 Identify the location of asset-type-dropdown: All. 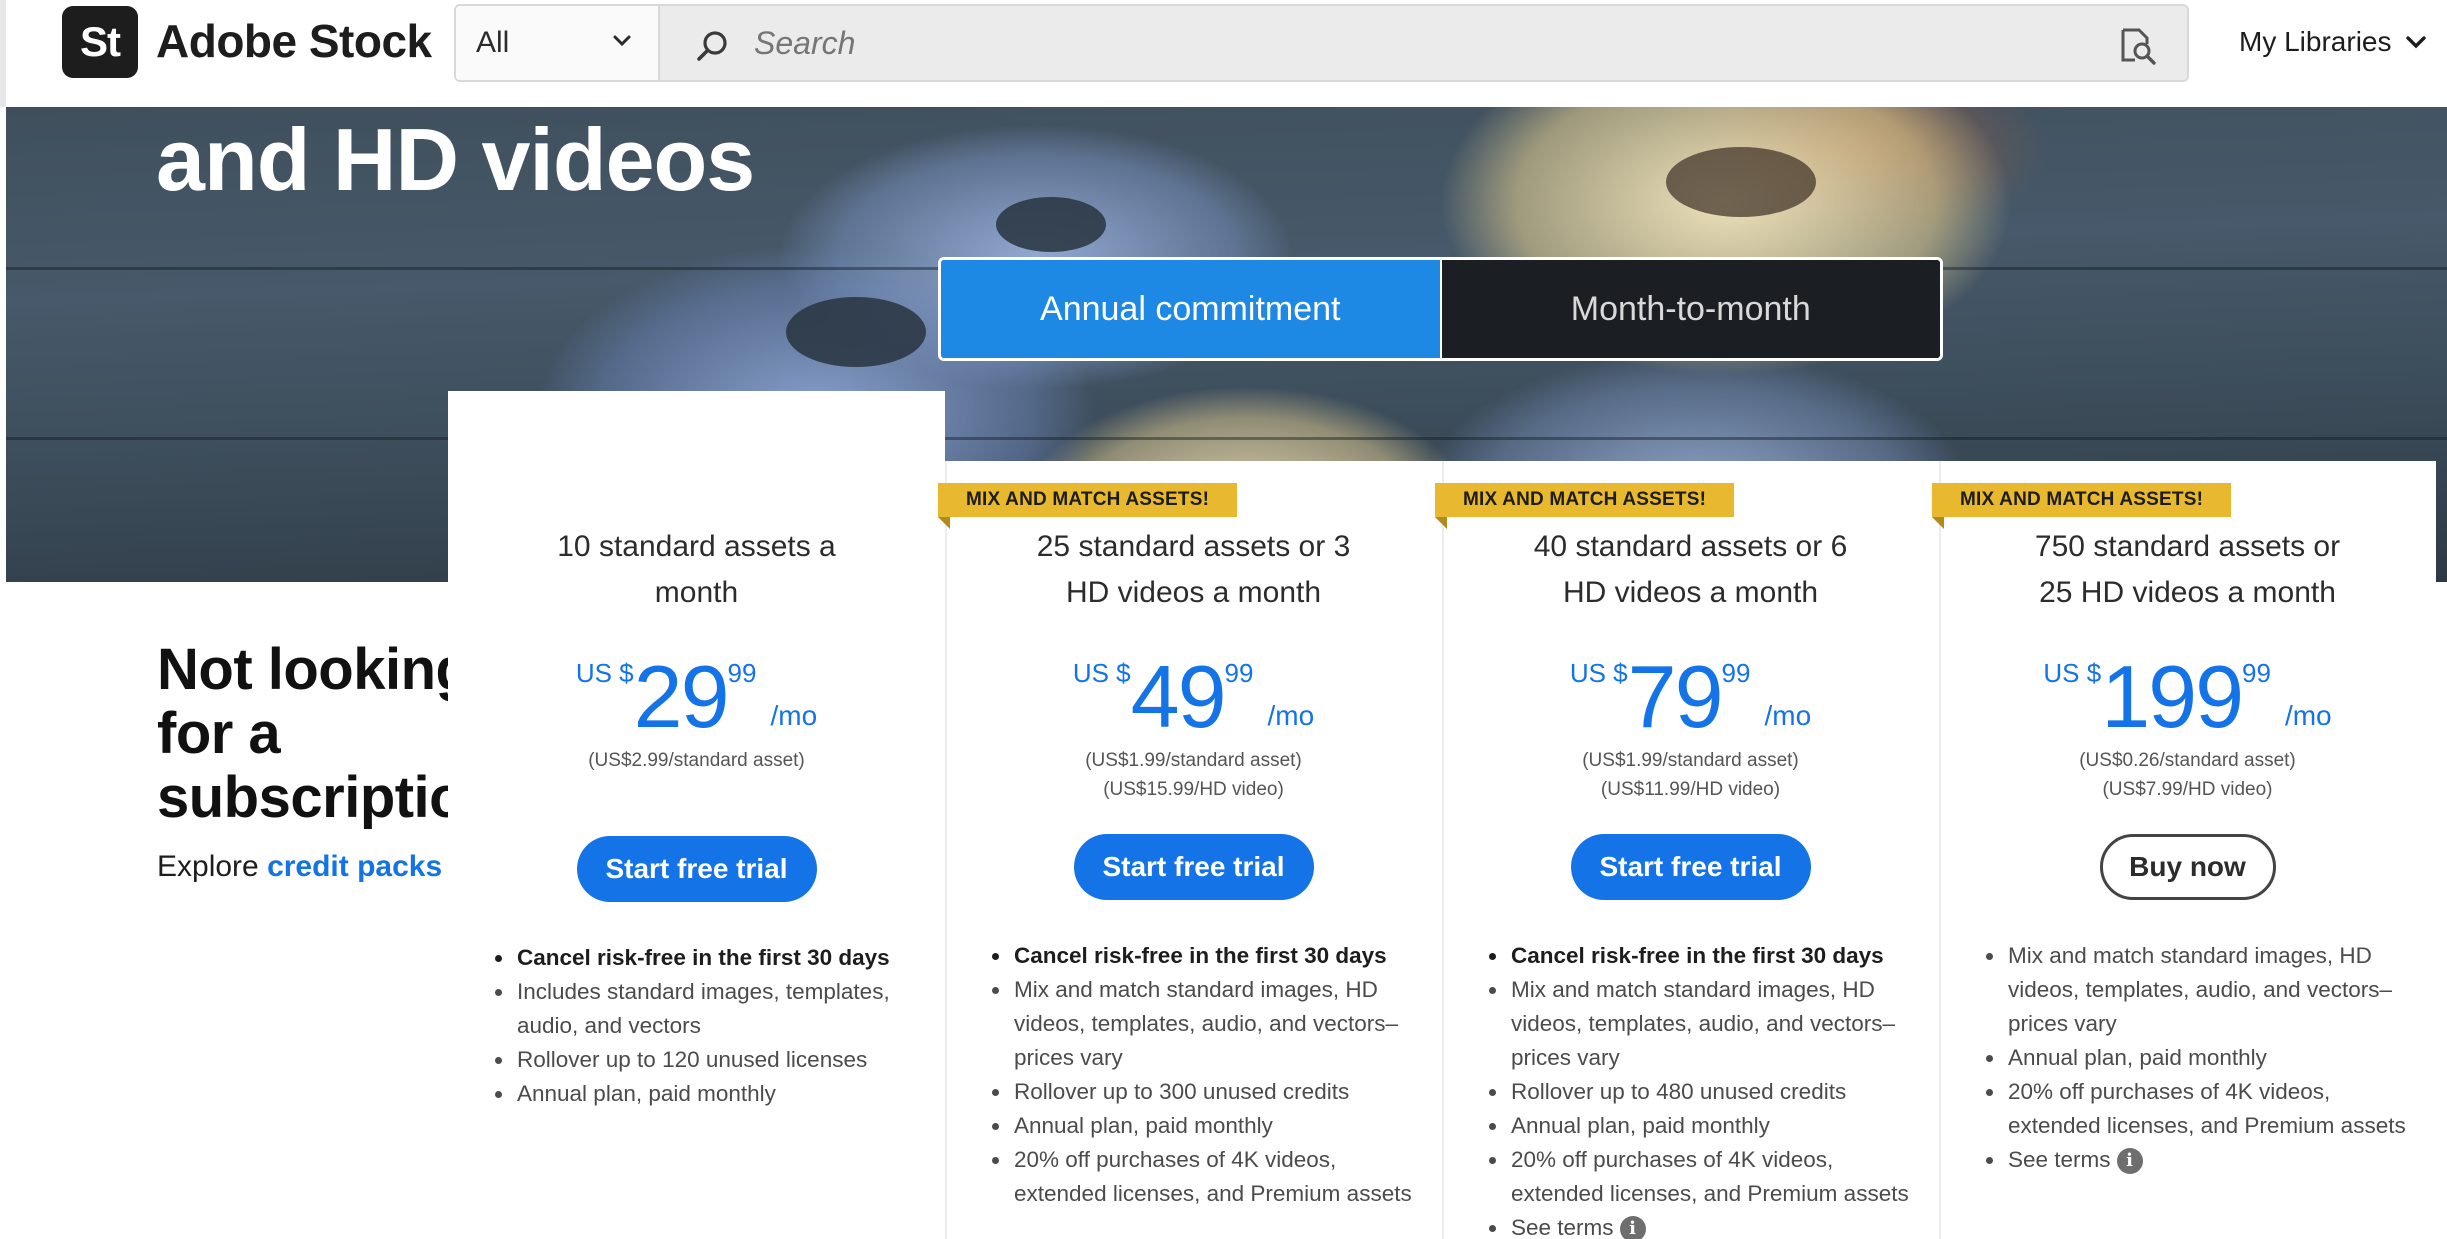
(558, 43).